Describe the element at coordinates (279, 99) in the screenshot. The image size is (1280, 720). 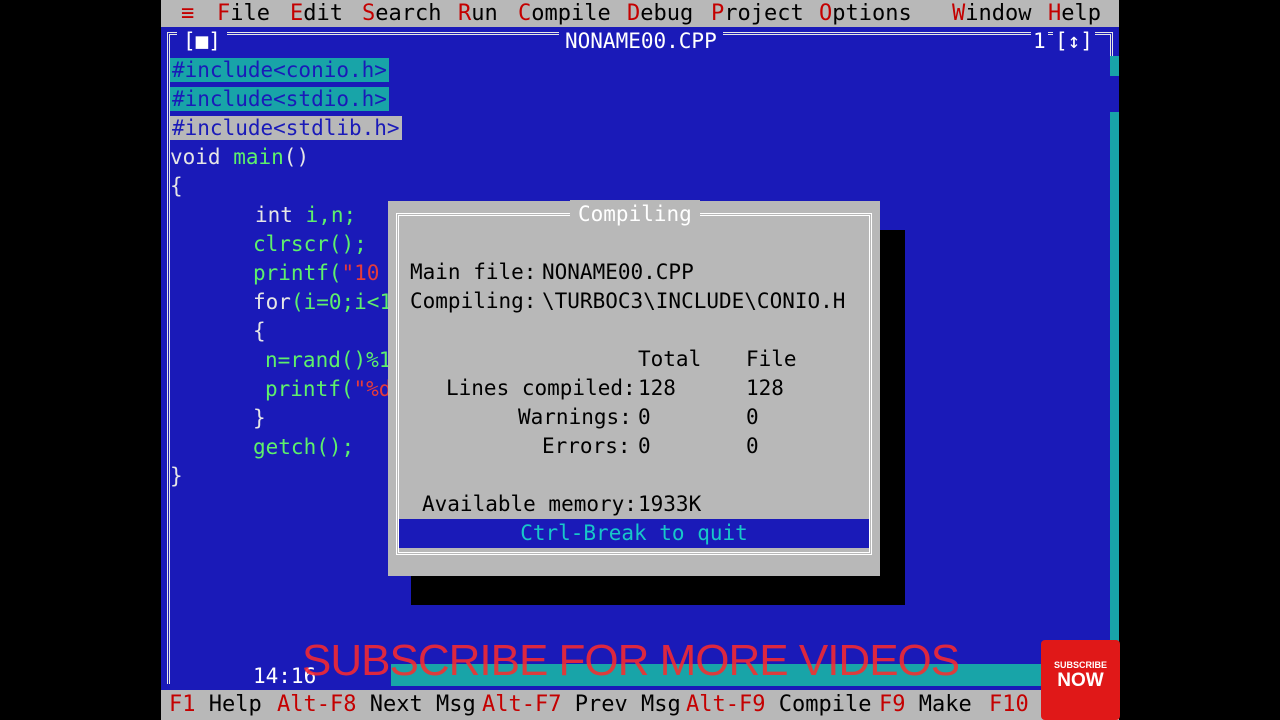
I see `code-line-2: #include<stdio.h>` at that location.